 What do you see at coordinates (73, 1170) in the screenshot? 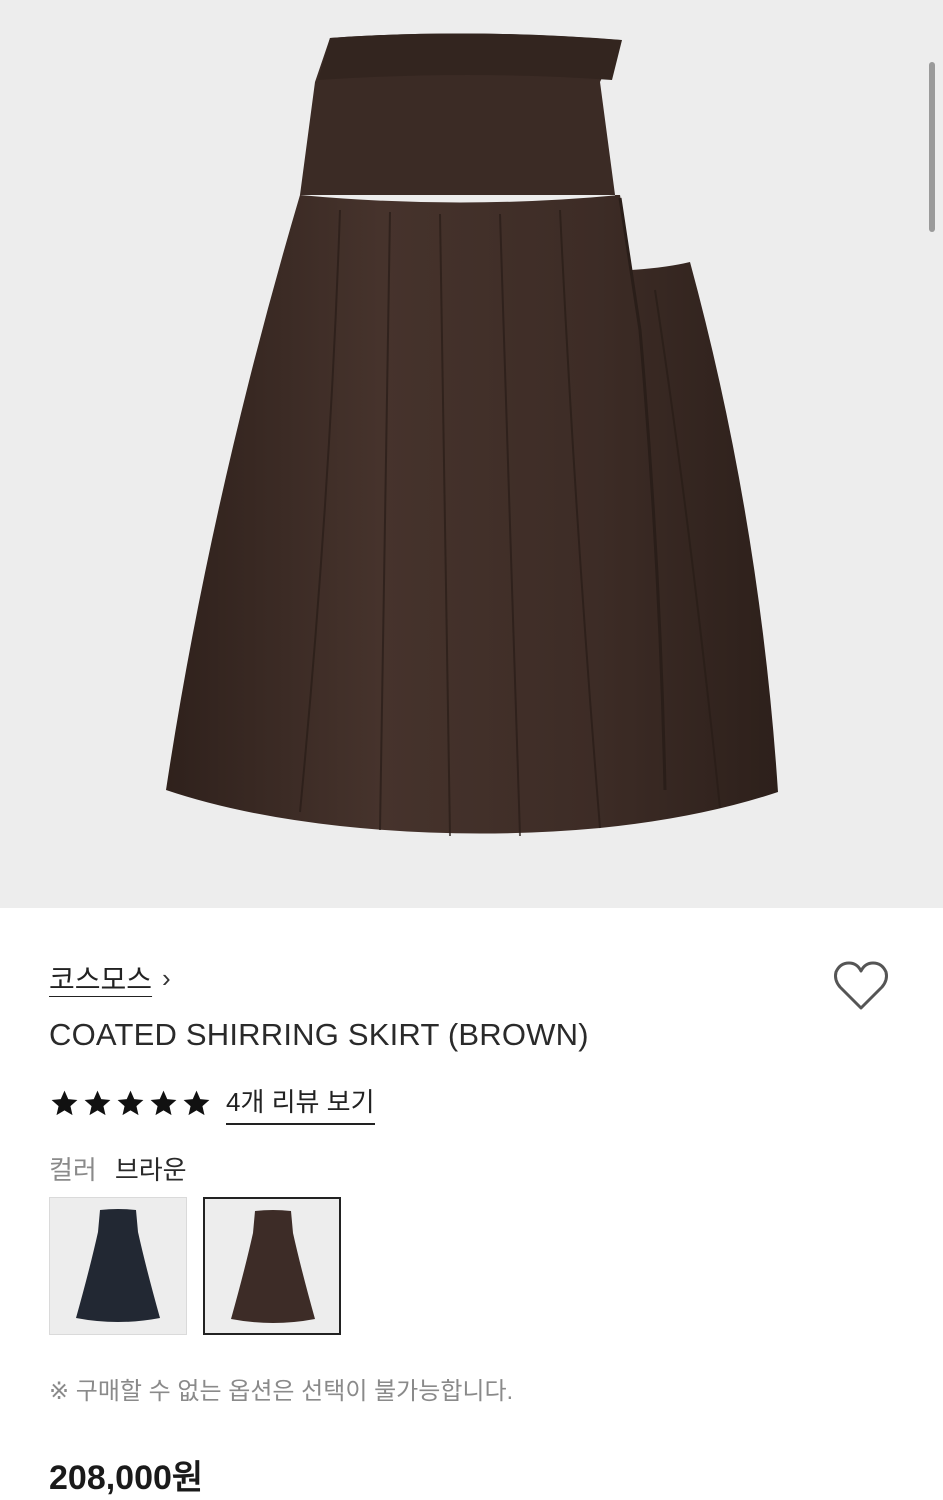
I see `option-label: 컬러` at bounding box center [73, 1170].